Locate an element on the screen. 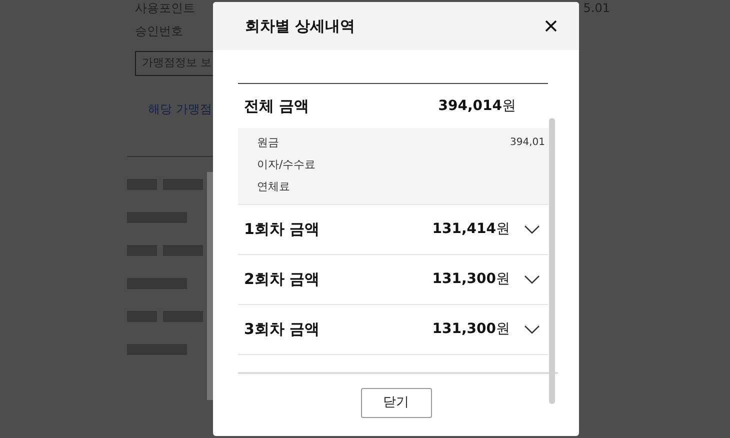 This screenshot has height=438, width=730. installment-label: 2회차 금액 is located at coordinates (282, 279).